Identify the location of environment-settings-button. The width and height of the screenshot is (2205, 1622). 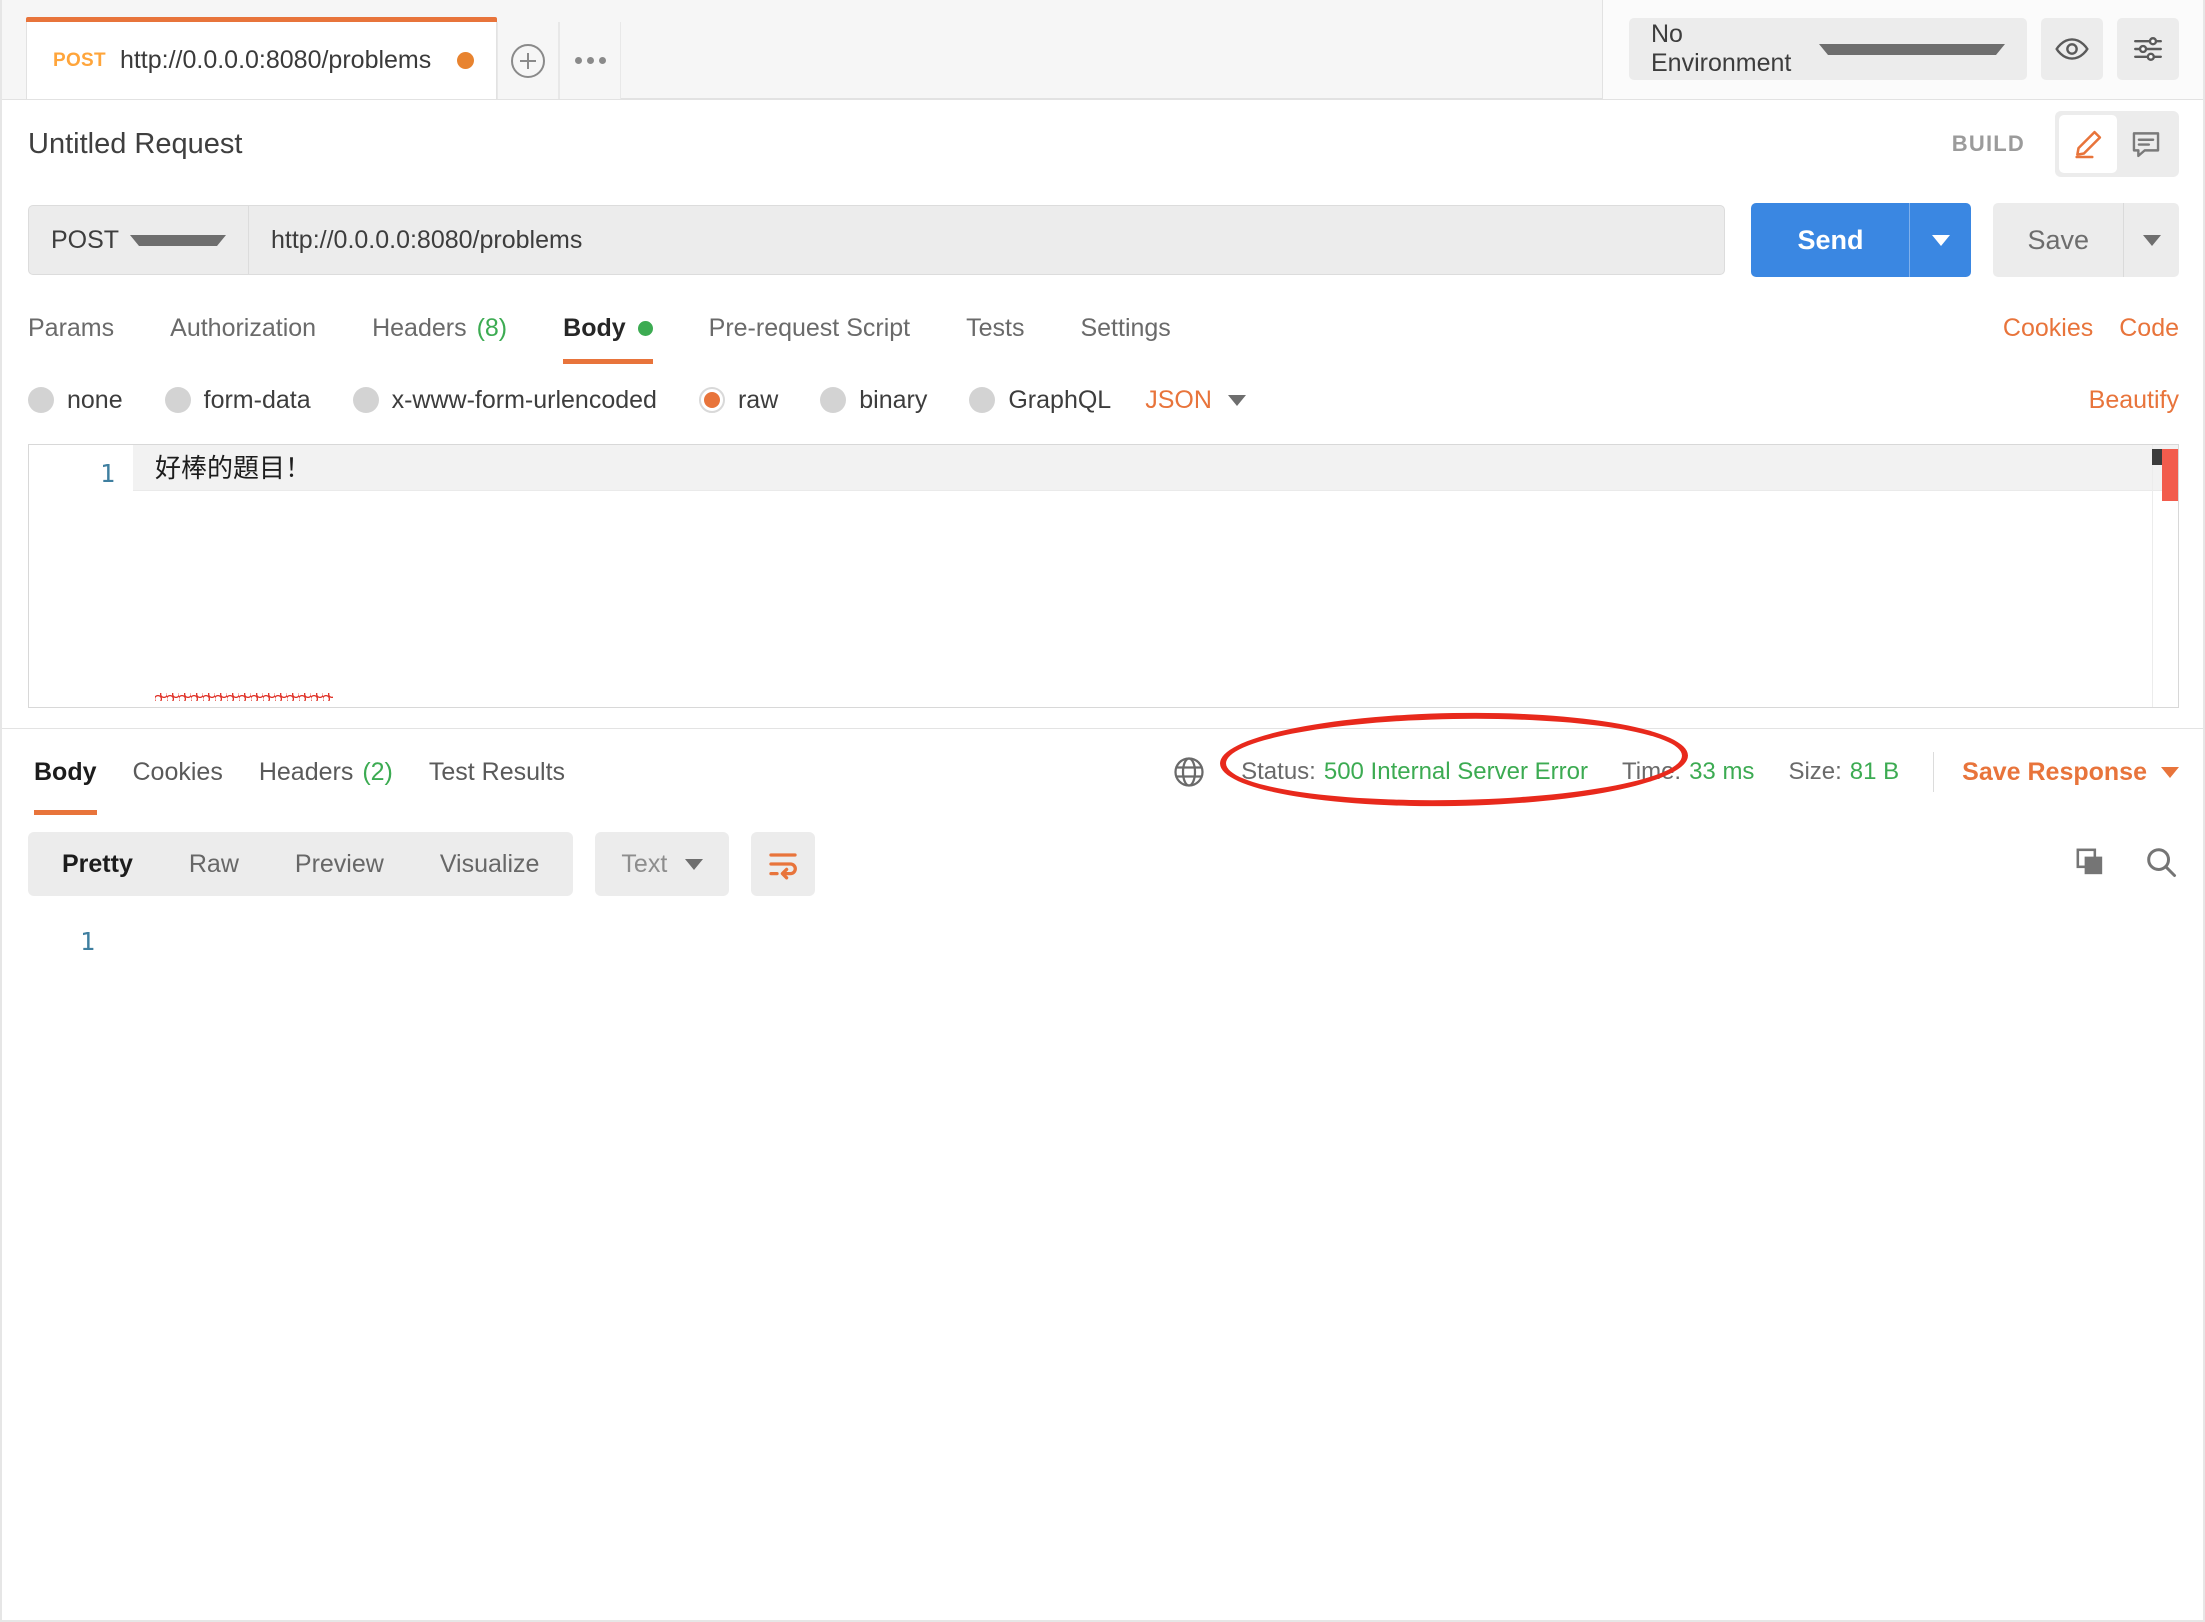
(2148, 49).